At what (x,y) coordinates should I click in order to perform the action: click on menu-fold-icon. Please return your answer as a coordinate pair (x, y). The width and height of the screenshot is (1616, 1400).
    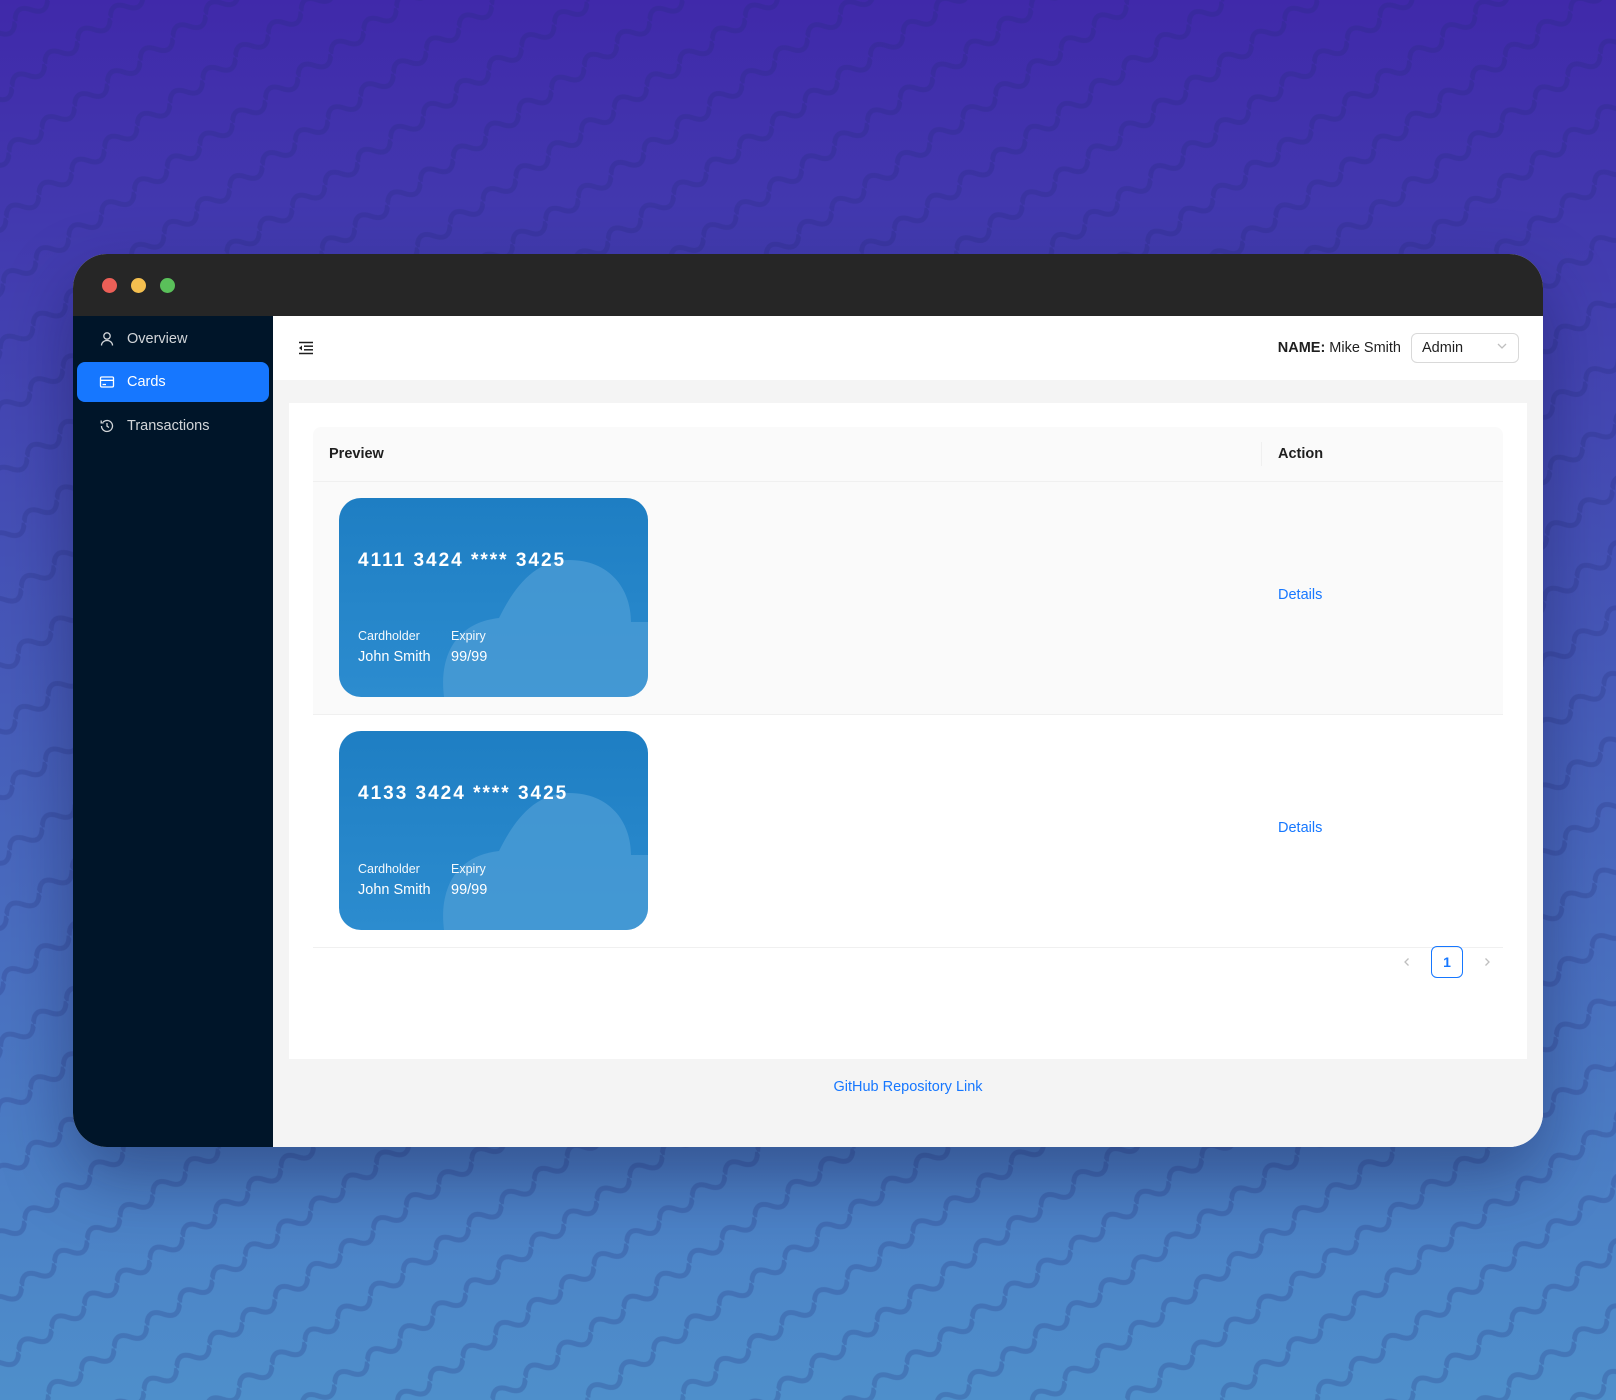
    Looking at the image, I should click on (306, 348).